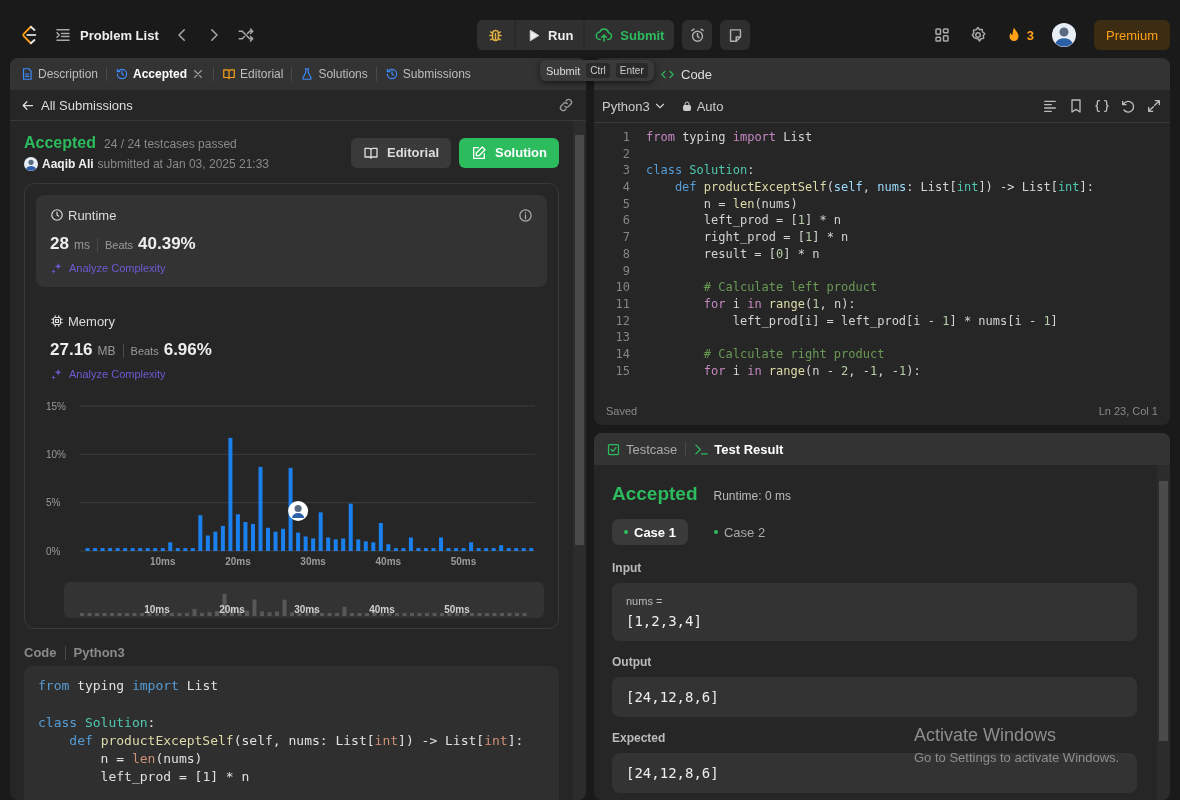  Describe the element at coordinates (622, 411) in the screenshot. I see `save-status: Saved` at that location.